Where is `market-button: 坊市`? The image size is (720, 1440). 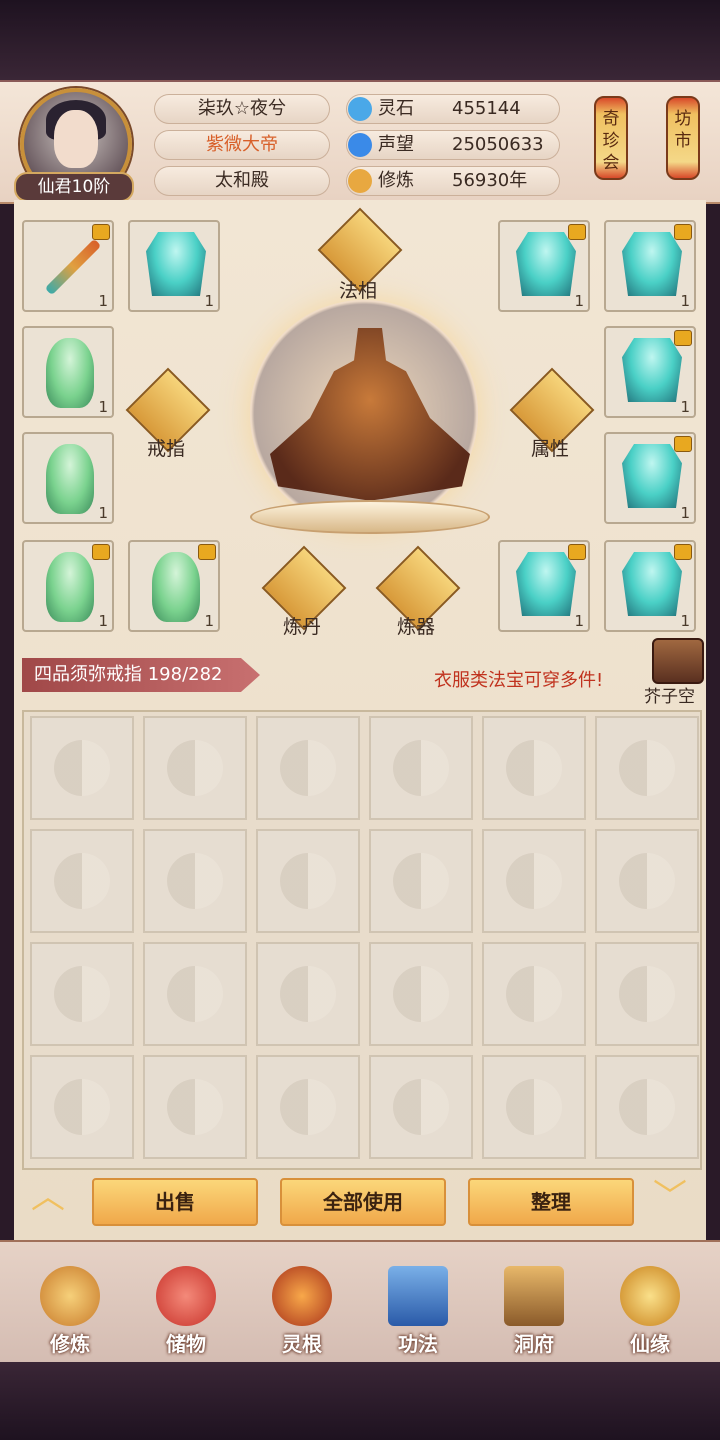 market-button: 坊市 is located at coordinates (683, 138).